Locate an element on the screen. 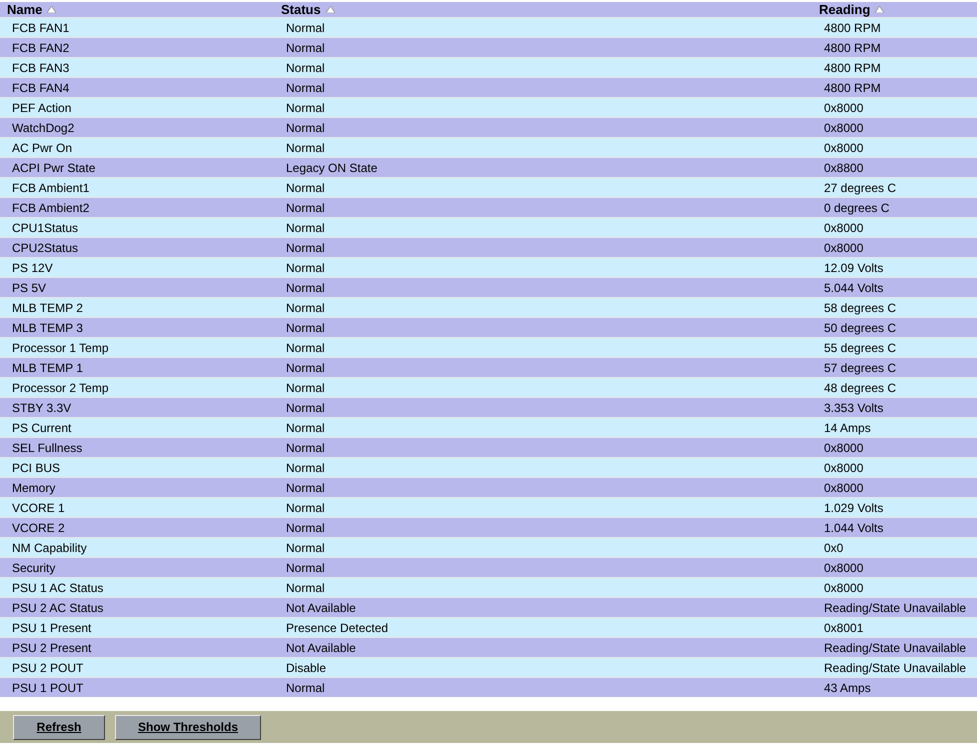  table-cell: CPU1Status is located at coordinates (45, 227).